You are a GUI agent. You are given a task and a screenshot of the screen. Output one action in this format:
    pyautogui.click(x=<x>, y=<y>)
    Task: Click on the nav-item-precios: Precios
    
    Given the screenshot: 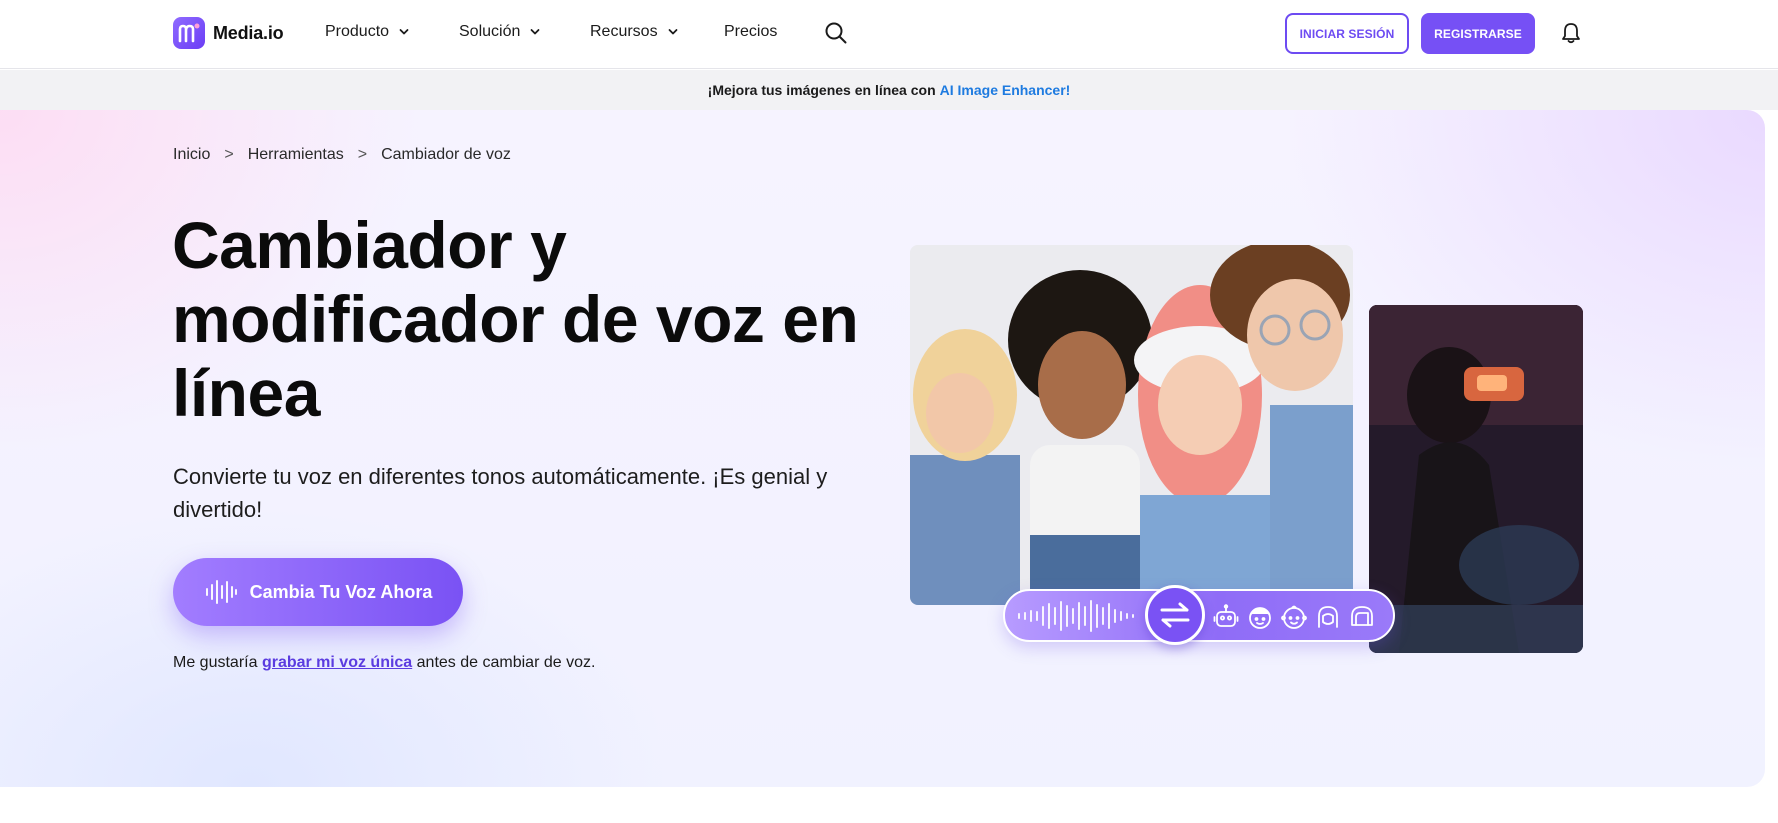 What is the action you would take?
    pyautogui.click(x=750, y=32)
    